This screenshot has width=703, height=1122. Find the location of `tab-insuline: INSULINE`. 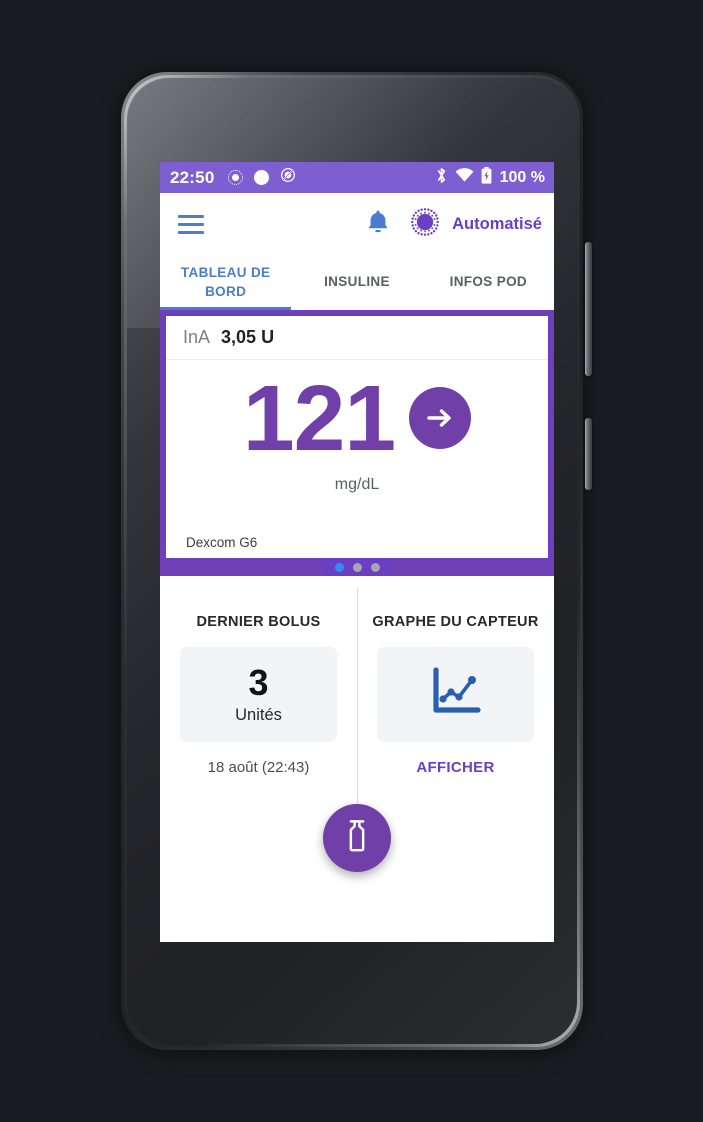

tab-insuline: INSULINE is located at coordinates (356, 282).